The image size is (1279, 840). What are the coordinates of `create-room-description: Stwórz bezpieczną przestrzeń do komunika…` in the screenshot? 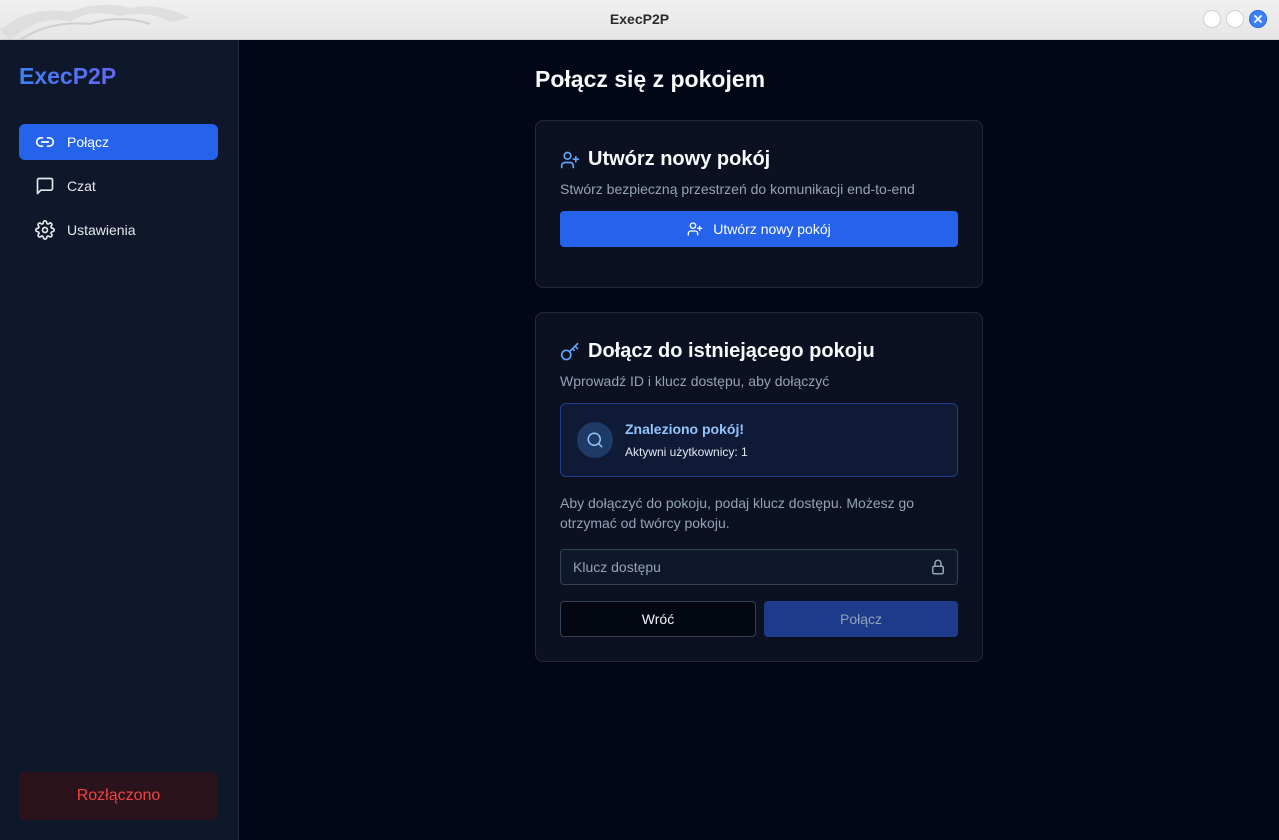 It's located at (737, 189).